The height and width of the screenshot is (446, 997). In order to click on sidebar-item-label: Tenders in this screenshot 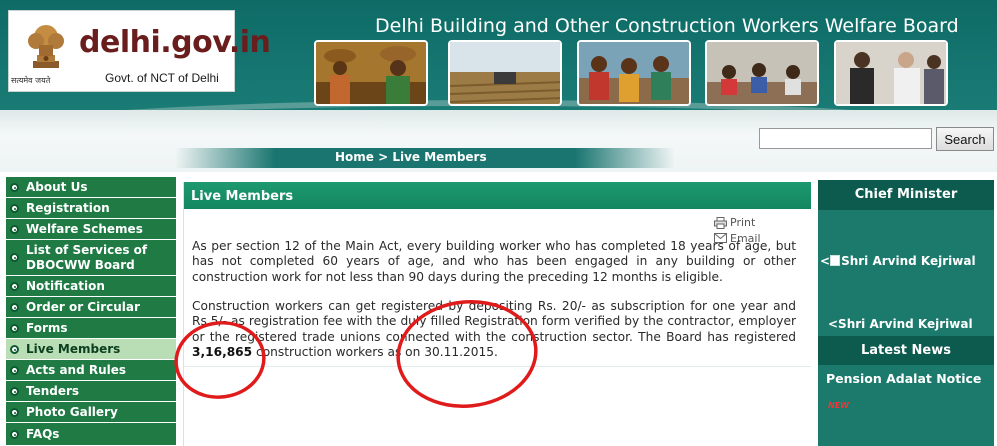, I will do `click(53, 391)`.